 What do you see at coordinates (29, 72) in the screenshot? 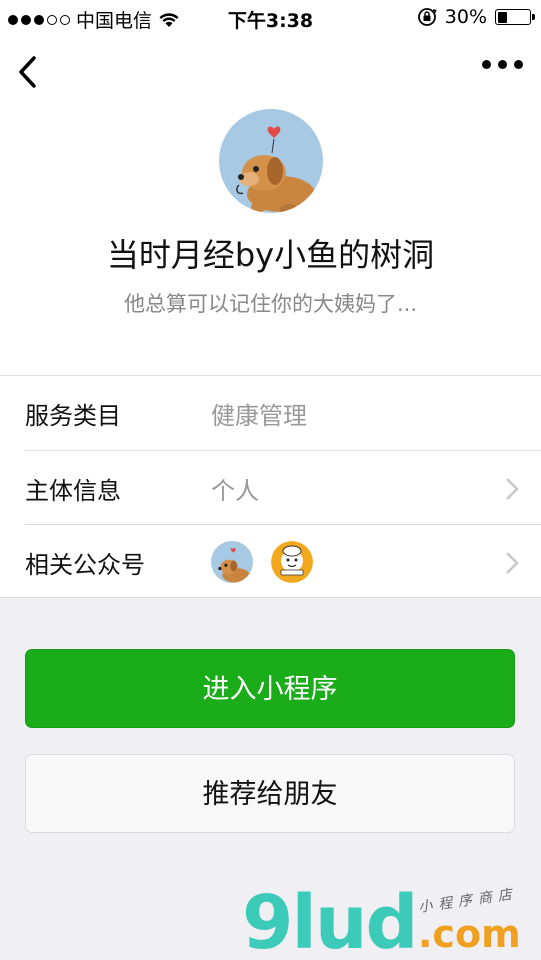
I see `chevron-left-icon` at bounding box center [29, 72].